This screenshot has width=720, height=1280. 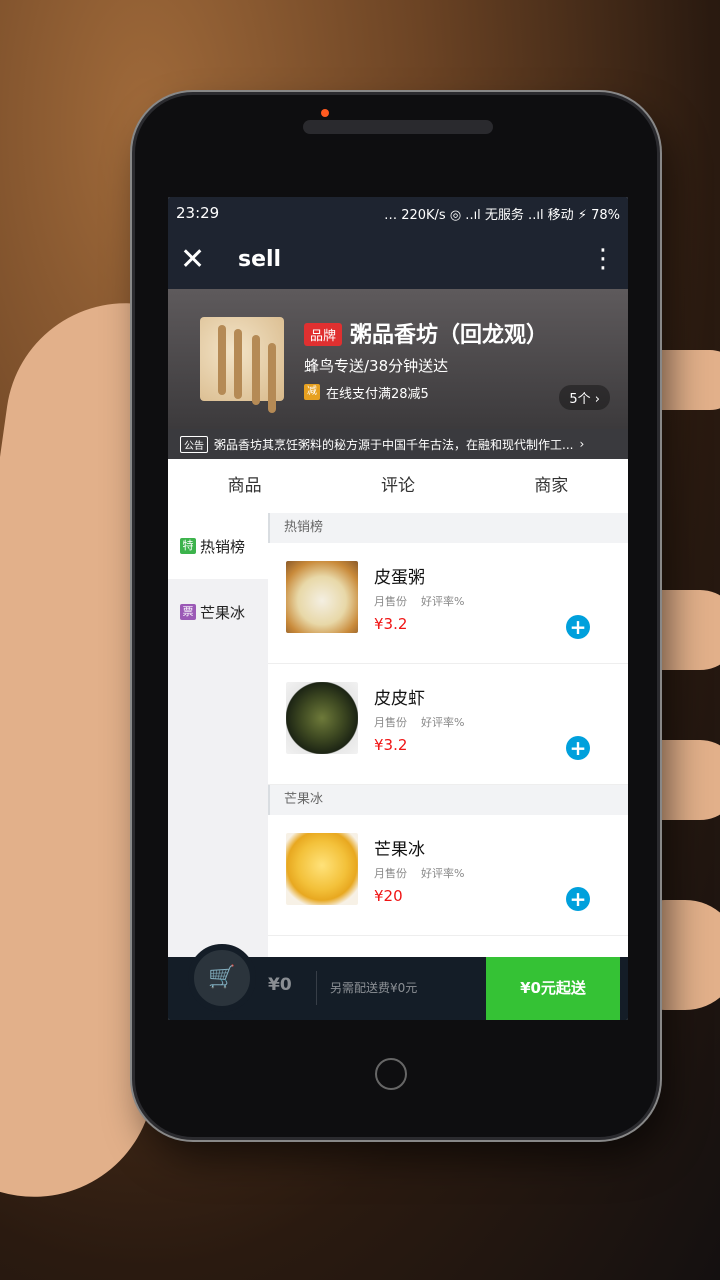 I want to click on tab-goods: 商品, so click(x=244, y=486).